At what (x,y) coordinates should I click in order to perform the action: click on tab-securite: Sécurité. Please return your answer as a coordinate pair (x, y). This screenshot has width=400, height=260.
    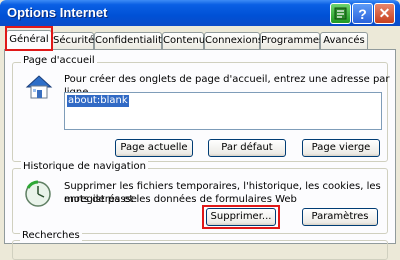
    Looking at the image, I should click on (73, 40).